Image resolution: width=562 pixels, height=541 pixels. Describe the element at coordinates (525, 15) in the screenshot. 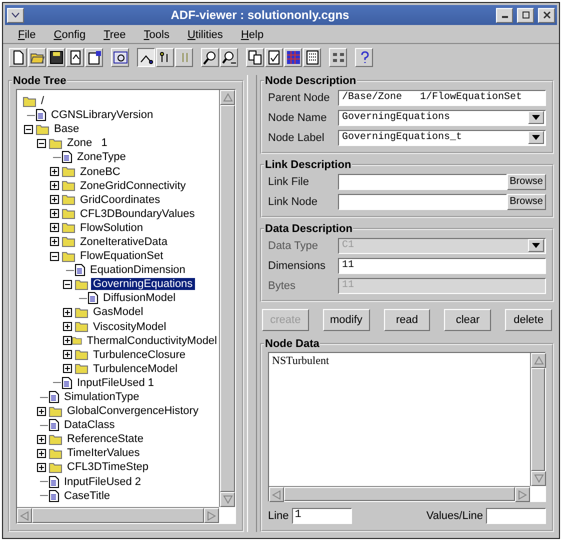

I see `maximize-button` at that location.